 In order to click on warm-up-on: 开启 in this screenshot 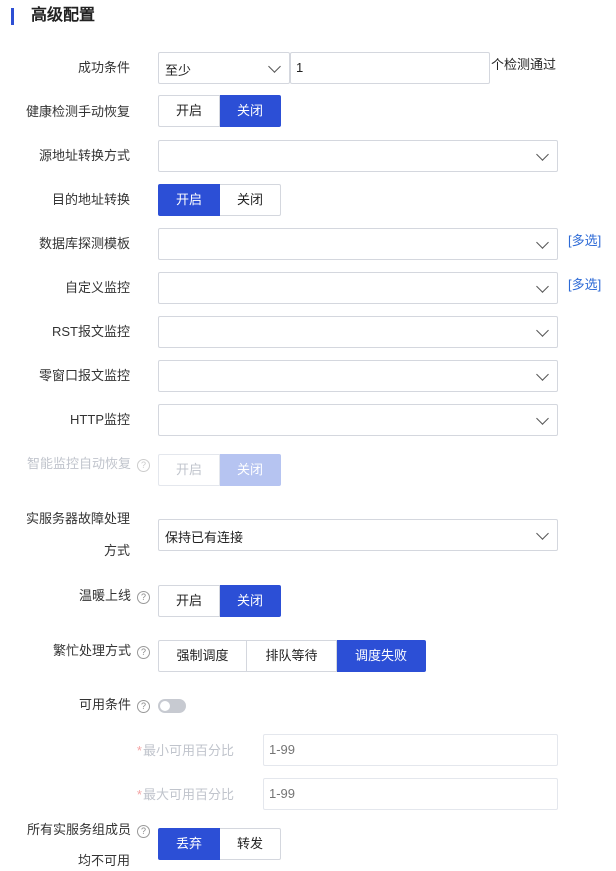, I will do `click(189, 601)`.